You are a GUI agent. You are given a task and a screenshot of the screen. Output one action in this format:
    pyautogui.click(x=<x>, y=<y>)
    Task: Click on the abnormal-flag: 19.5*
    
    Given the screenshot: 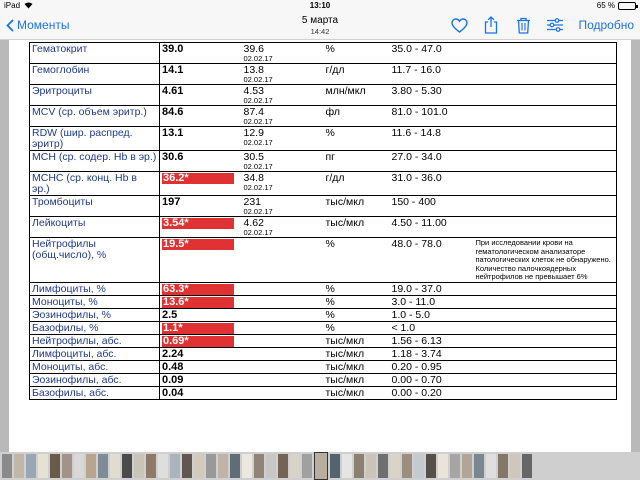 What is the action you would take?
    pyautogui.click(x=198, y=244)
    